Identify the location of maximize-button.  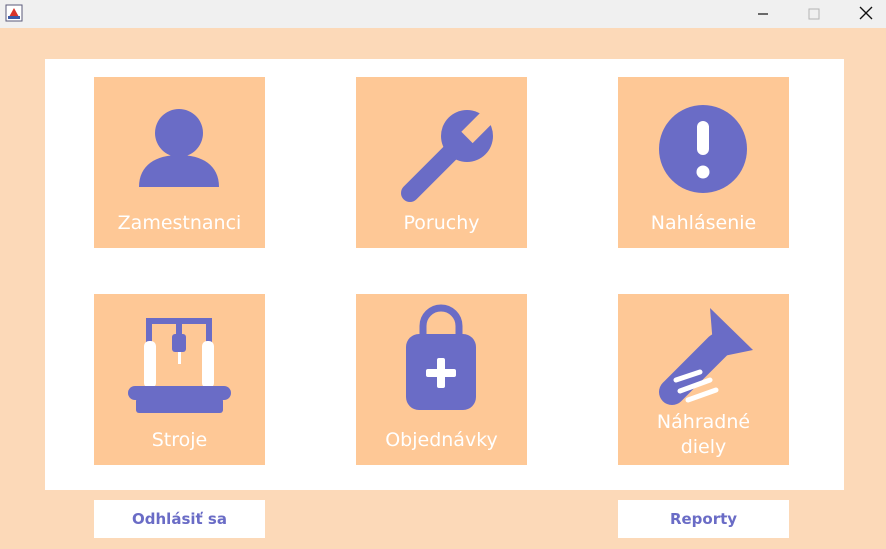
(814, 14).